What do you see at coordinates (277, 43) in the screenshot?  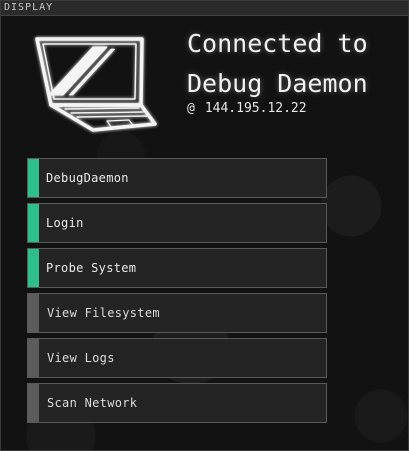 I see `connection-title-line1: Connected to` at bounding box center [277, 43].